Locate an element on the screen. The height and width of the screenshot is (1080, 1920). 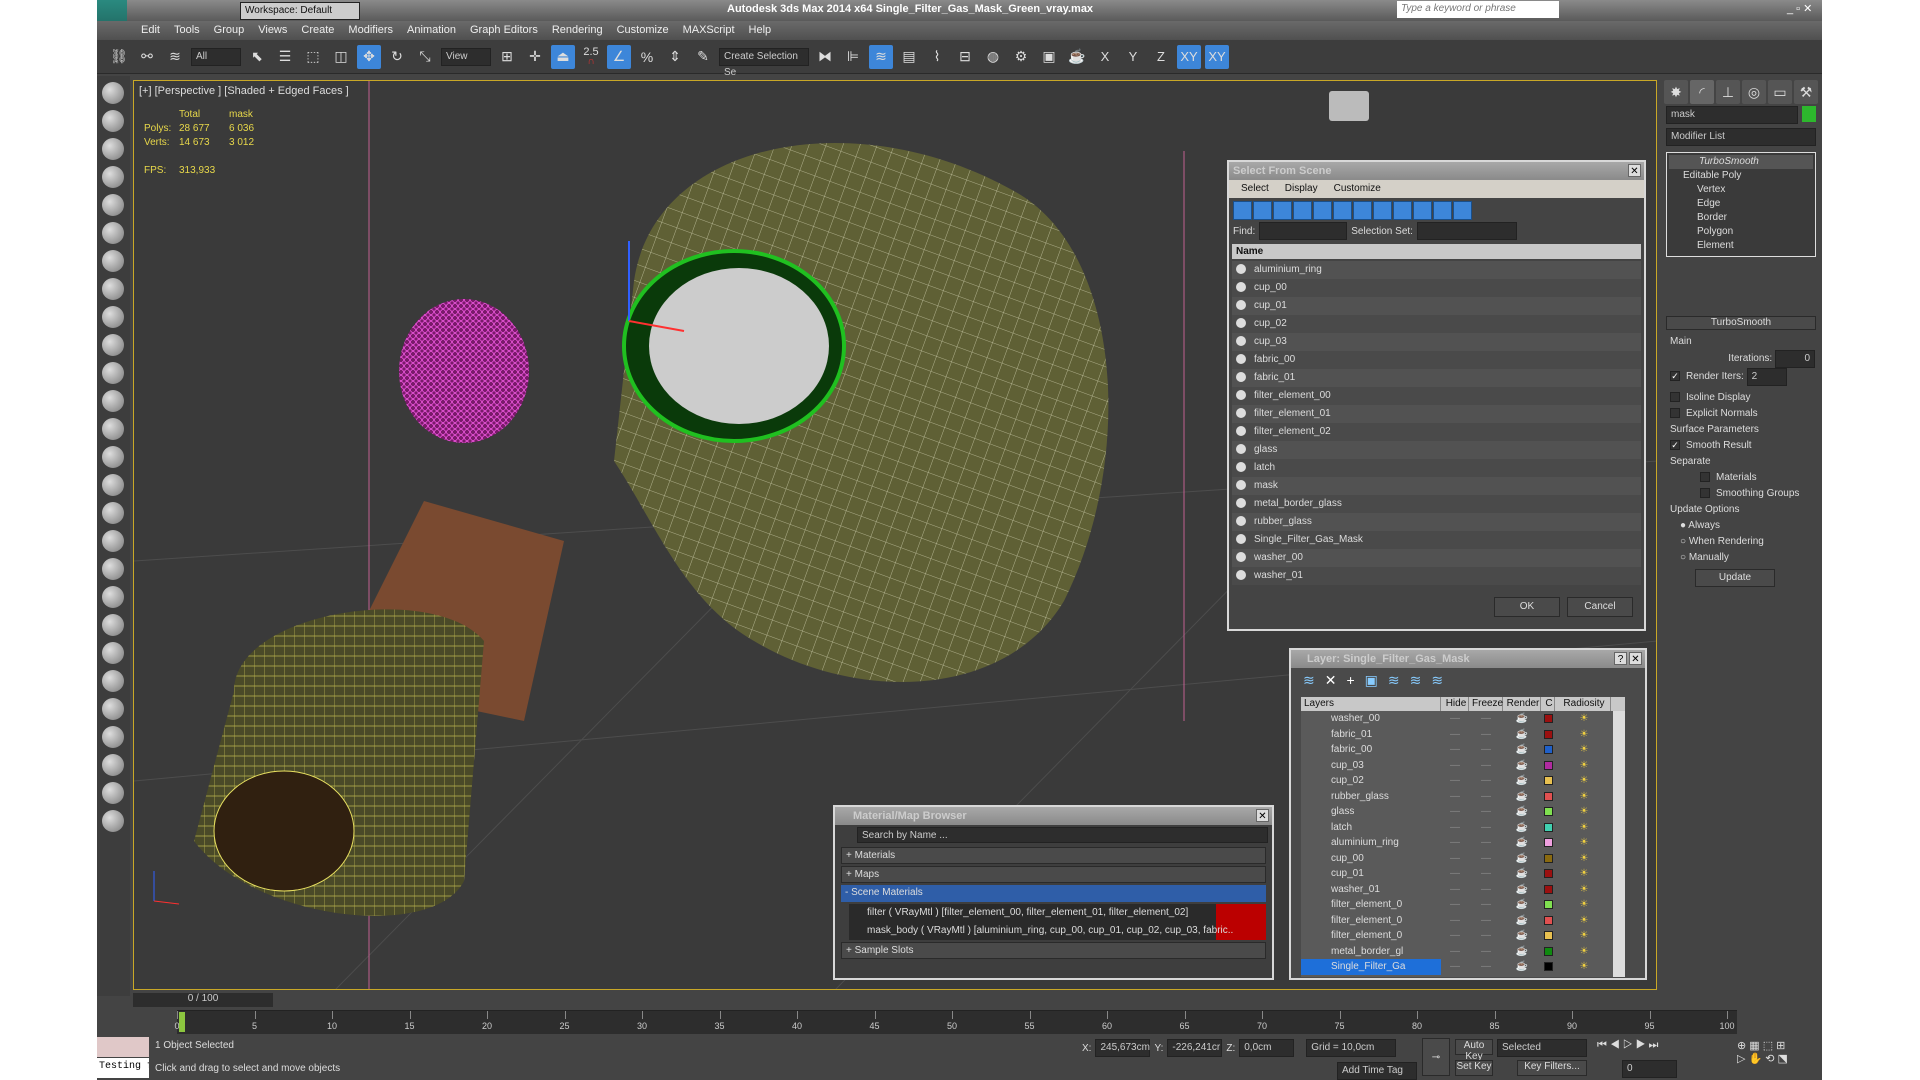
reference-coord-dropdown: View is located at coordinates (466, 56).